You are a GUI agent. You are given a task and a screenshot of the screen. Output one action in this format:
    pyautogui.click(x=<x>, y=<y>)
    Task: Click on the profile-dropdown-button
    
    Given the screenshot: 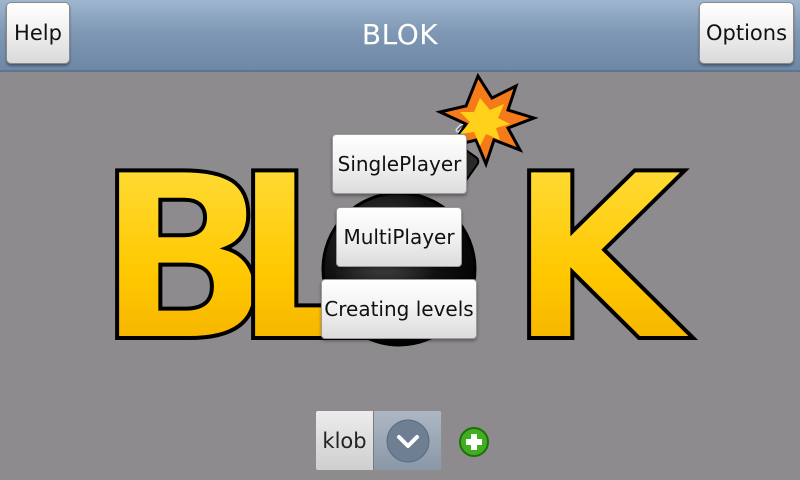 What is the action you would take?
    pyautogui.click(x=407, y=440)
    